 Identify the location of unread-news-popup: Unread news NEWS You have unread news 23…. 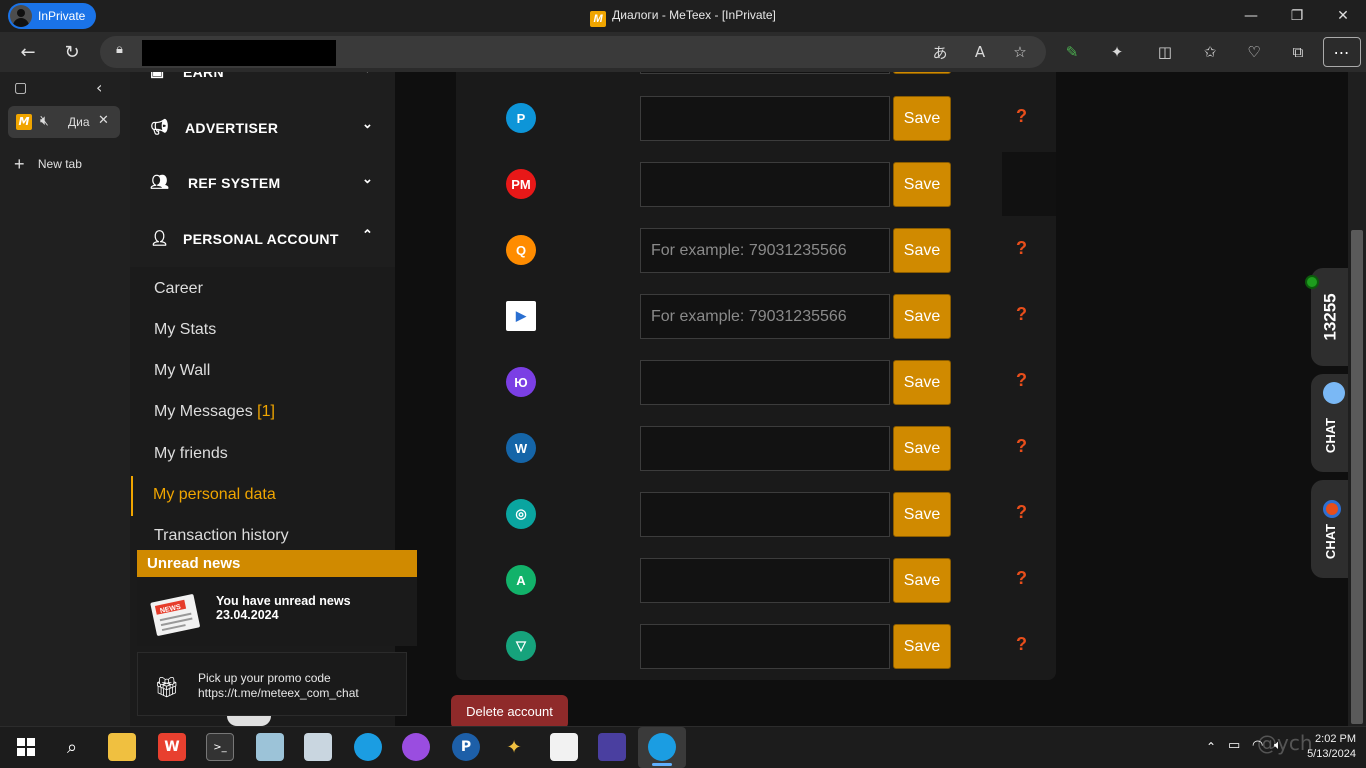
(277, 598).